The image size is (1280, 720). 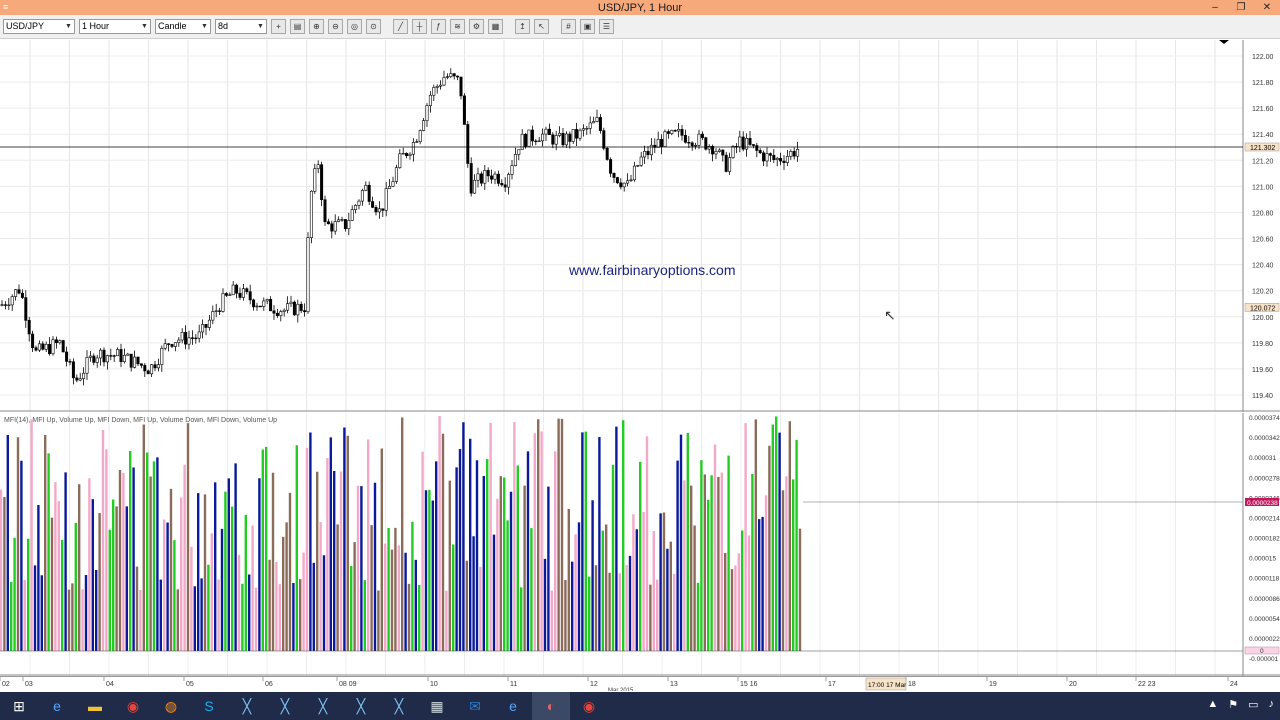 What do you see at coordinates (568, 26) in the screenshot?
I see `grid-icon: #` at bounding box center [568, 26].